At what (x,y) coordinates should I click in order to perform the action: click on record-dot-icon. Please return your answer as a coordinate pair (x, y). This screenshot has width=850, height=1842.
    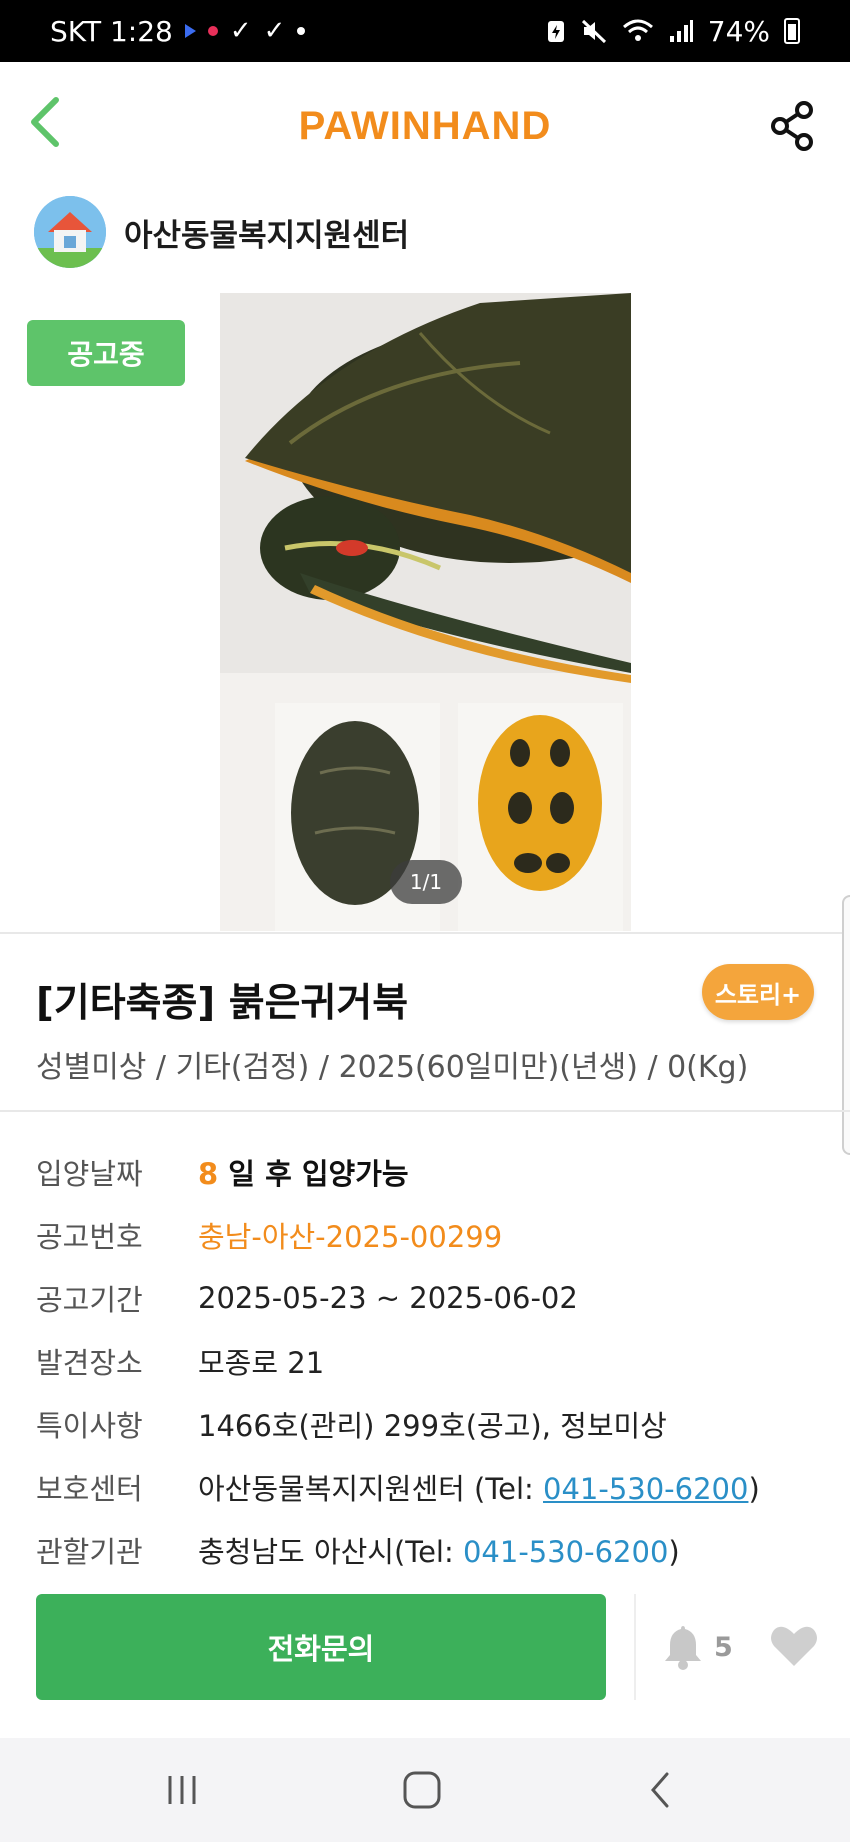
    Looking at the image, I should click on (212, 31).